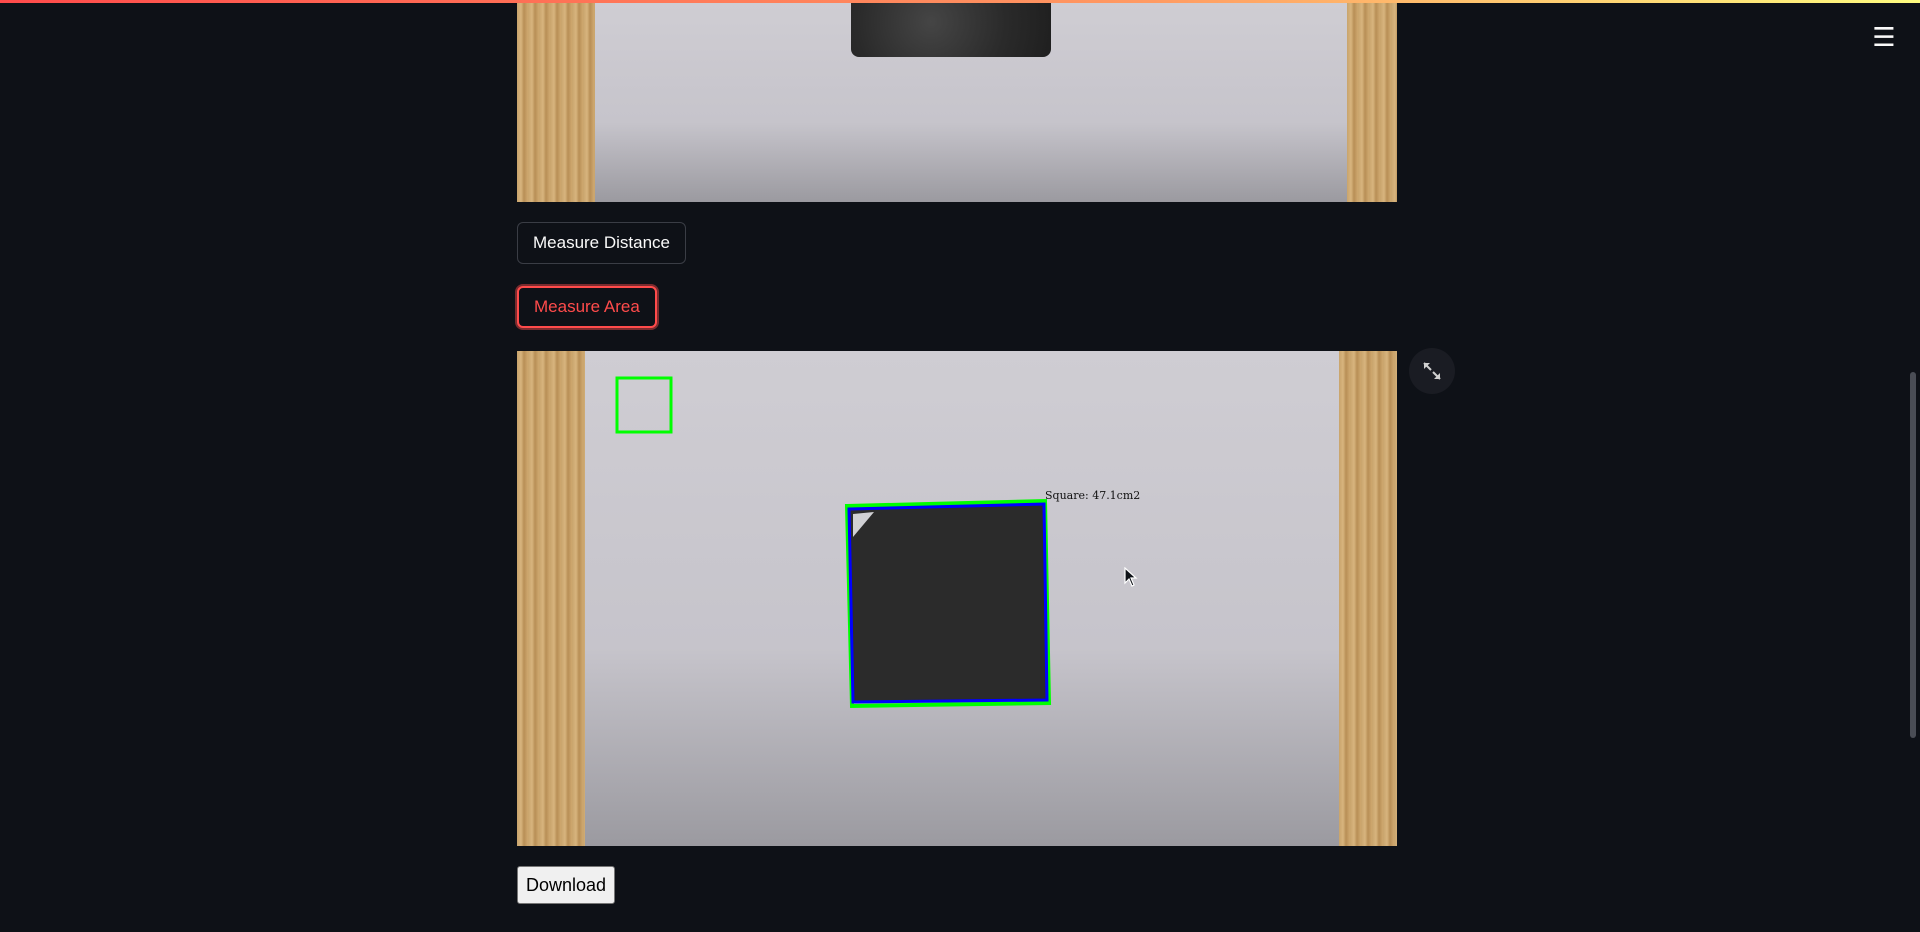 The height and width of the screenshot is (932, 1920). What do you see at coordinates (1131, 577) in the screenshot?
I see `mouse-cursor-icon` at bounding box center [1131, 577].